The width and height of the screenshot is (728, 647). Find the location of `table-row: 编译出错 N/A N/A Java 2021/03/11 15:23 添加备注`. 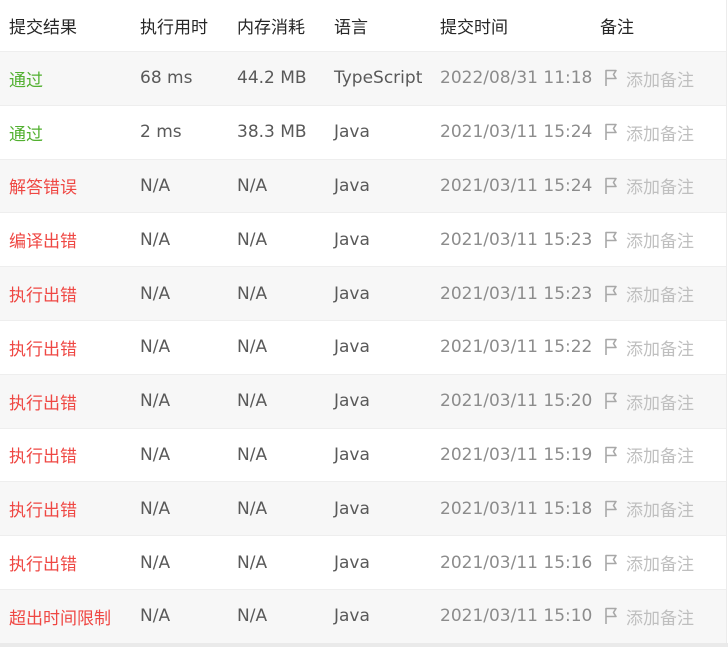

table-row: 编译出错 N/A N/A Java 2021/03/11 15:23 添加备注 is located at coordinates (363, 240).